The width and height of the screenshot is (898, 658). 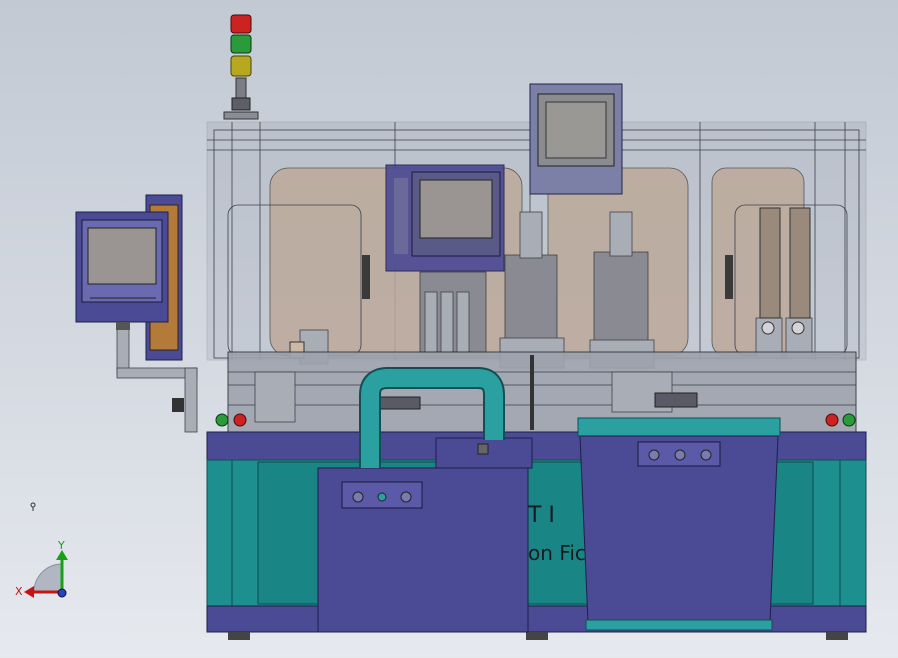 I want to click on signal-tower-icon, so click(x=241, y=67).